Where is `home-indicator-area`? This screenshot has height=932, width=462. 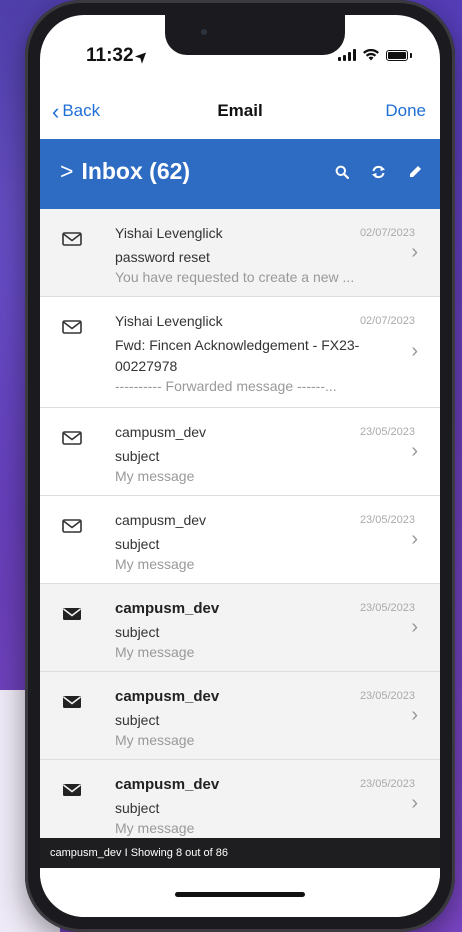
home-indicator-area is located at coordinates (240, 892).